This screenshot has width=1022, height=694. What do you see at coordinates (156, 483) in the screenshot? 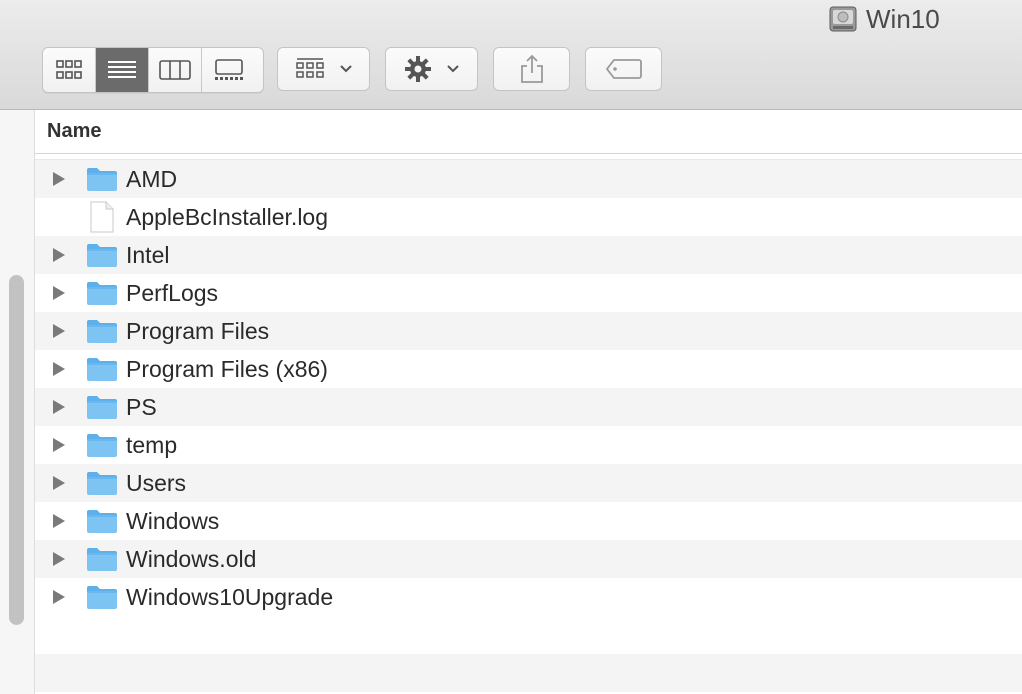
I see `item-name: Users` at bounding box center [156, 483].